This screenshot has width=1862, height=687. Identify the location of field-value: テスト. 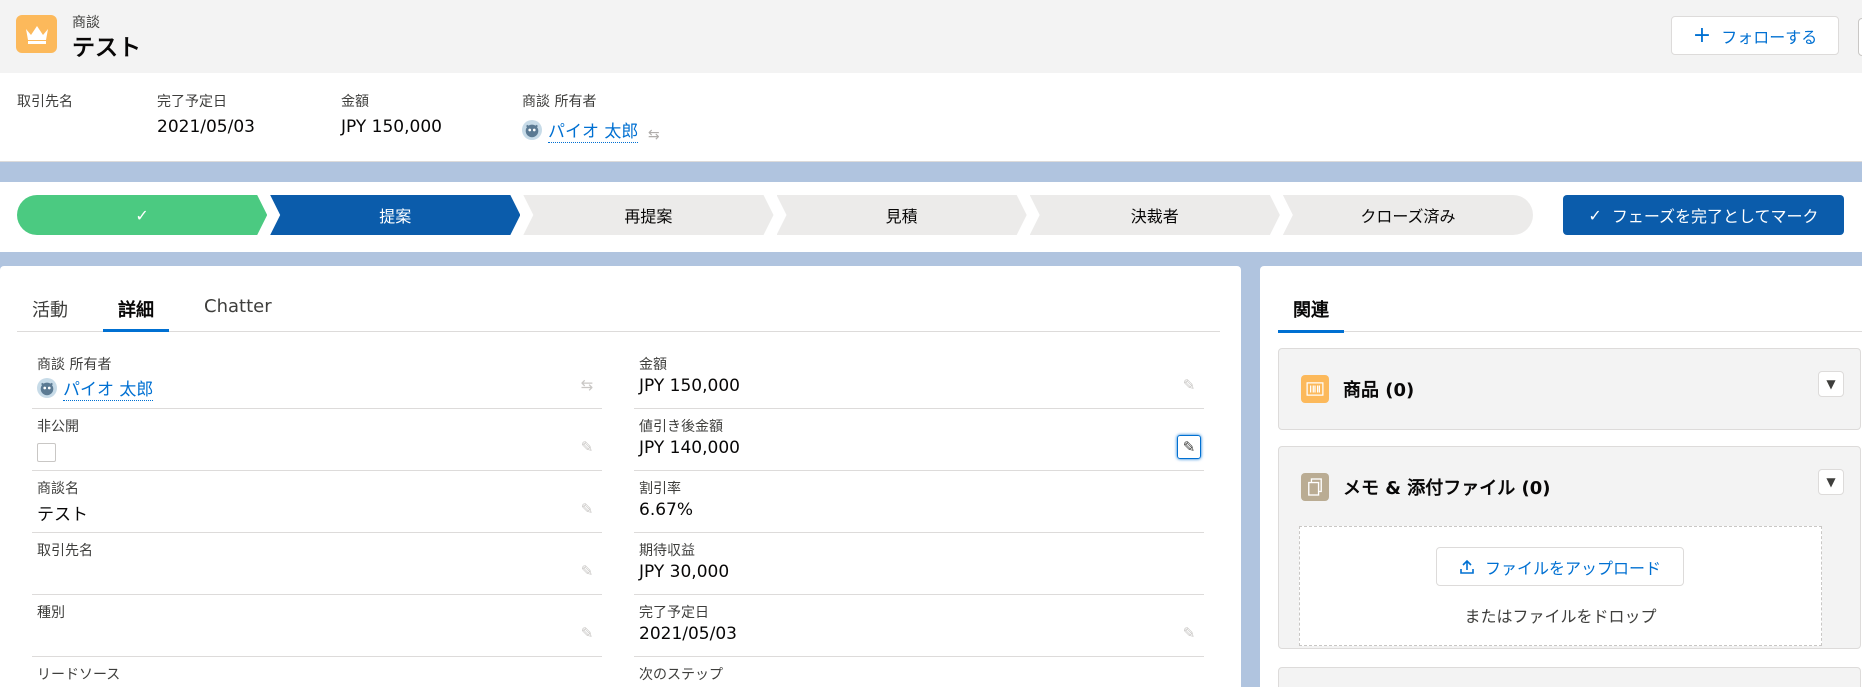
(62, 515).